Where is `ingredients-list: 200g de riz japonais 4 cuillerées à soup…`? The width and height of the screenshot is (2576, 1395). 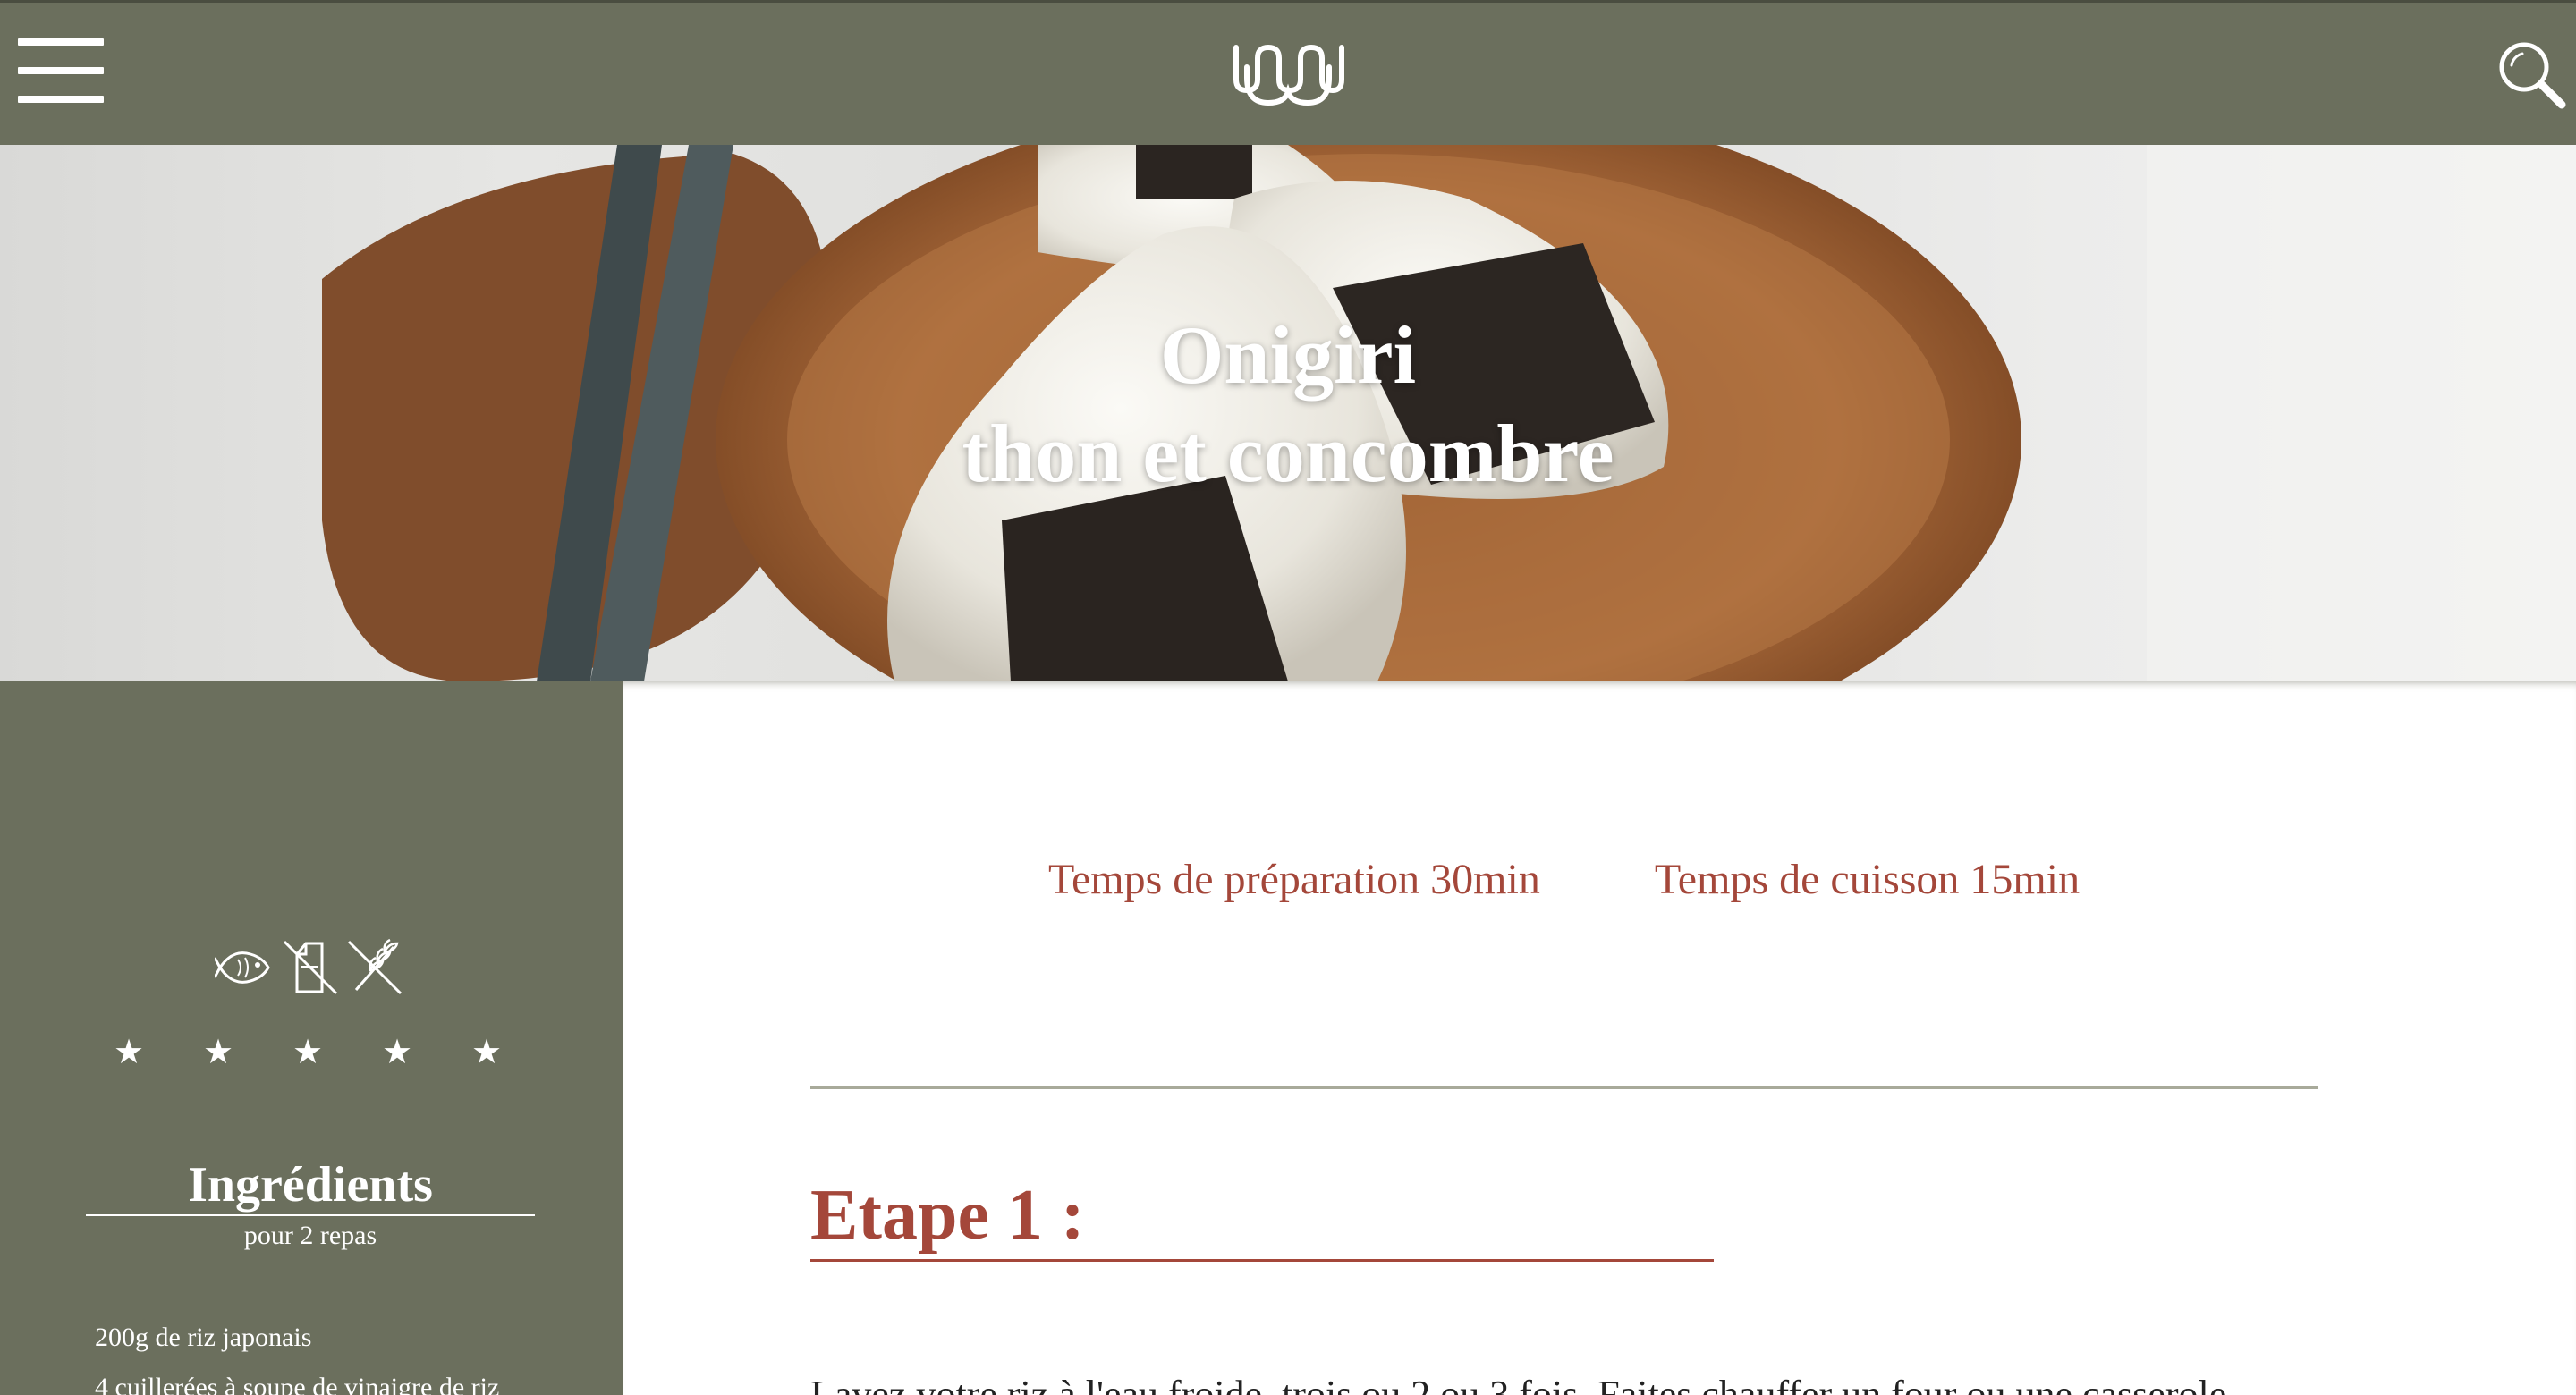
ingredients-list: 200g de riz japonais 4 cuillerées à soup… is located at coordinates (354, 1354).